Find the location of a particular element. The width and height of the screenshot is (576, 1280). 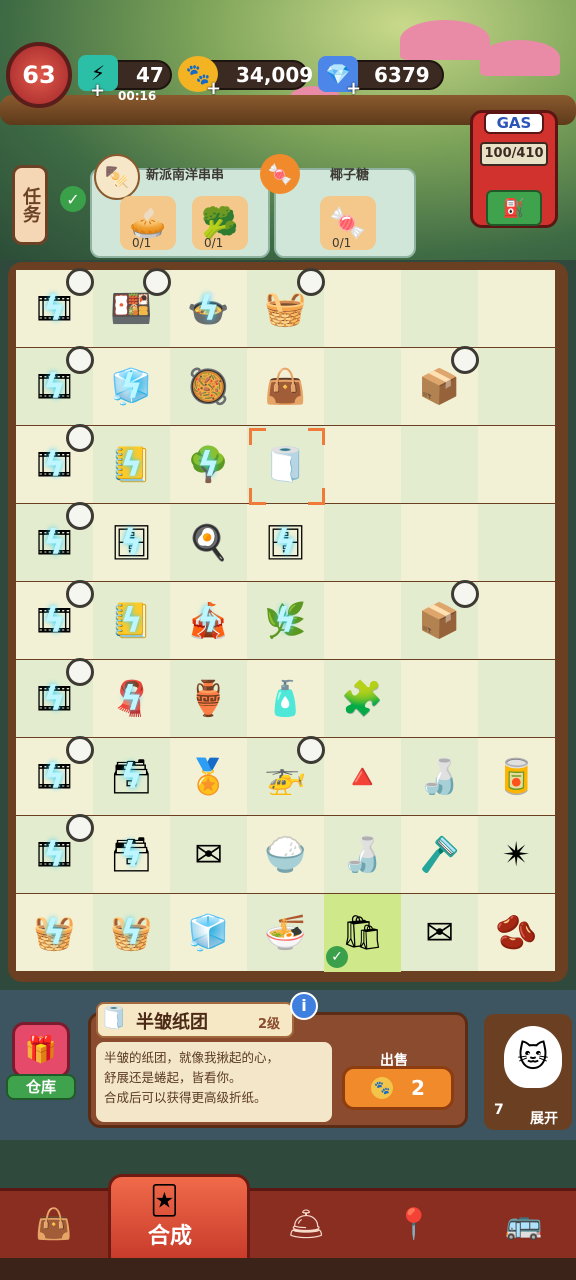

coin-value: 34,009 is located at coordinates (275, 75).